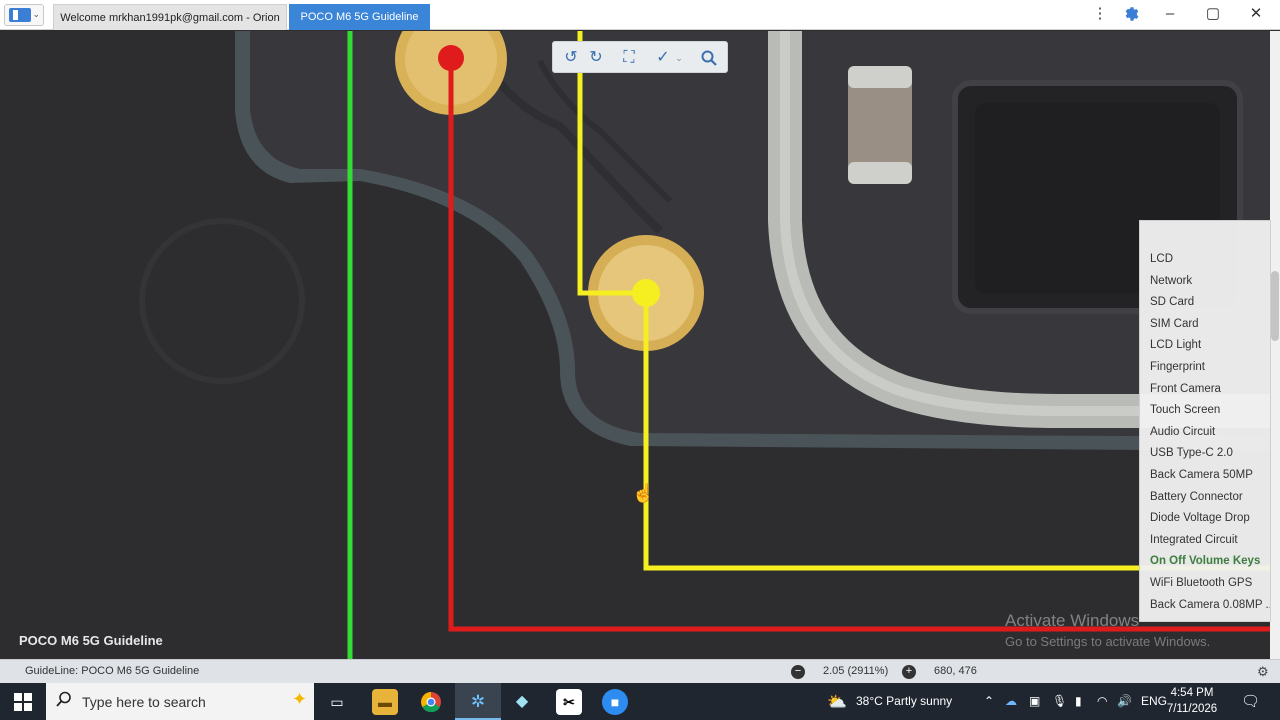  I want to click on search-icon, so click(64, 701).